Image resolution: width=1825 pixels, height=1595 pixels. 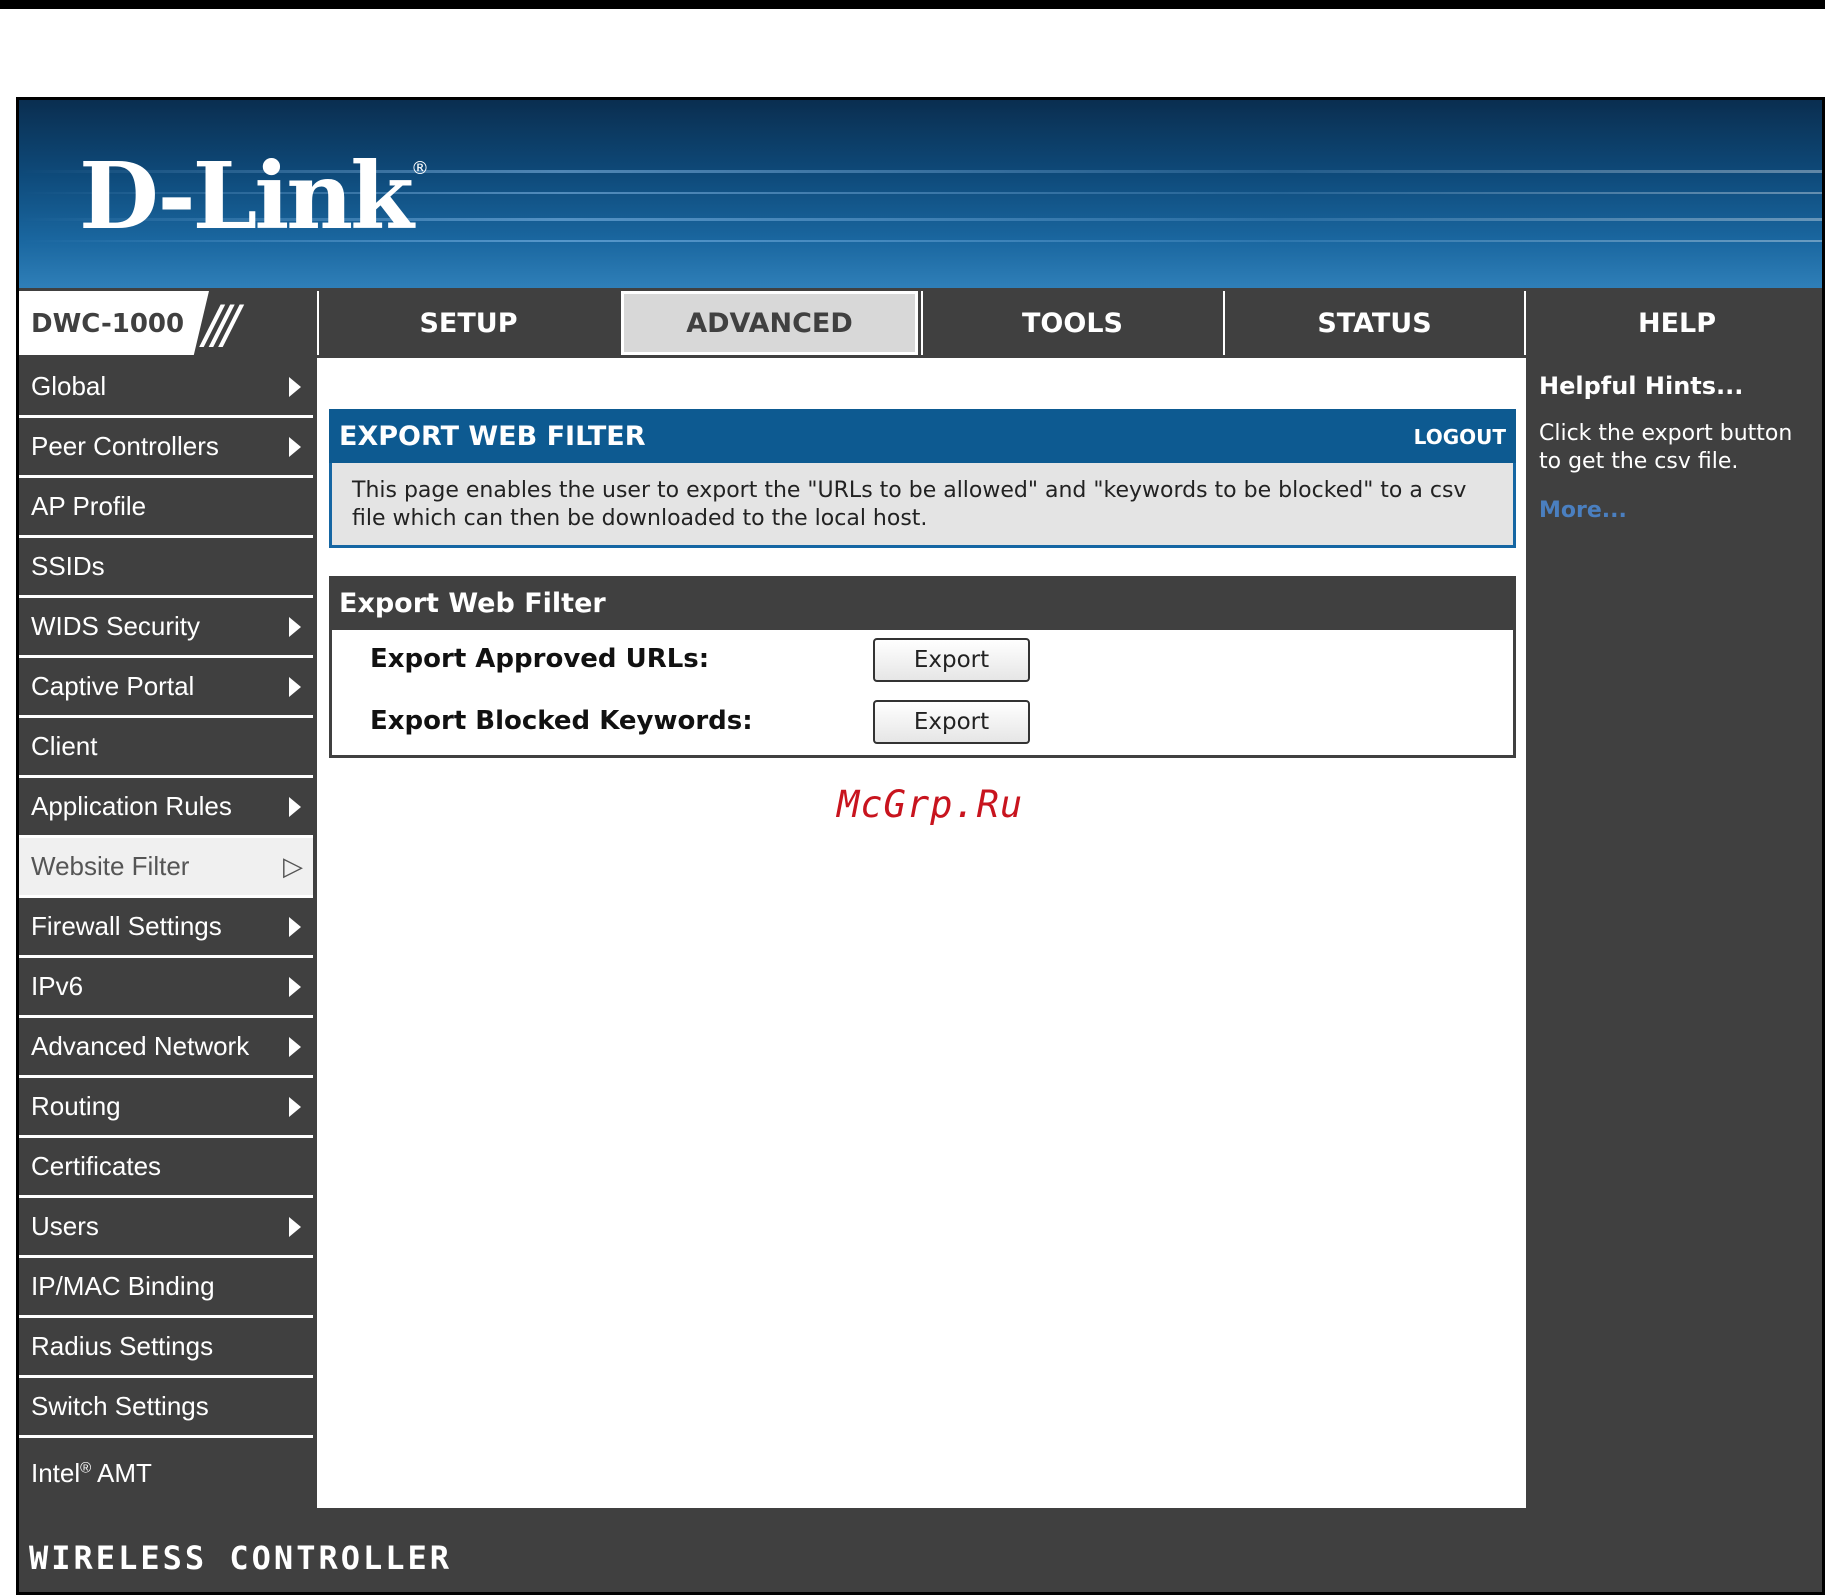 What do you see at coordinates (68, 566) in the screenshot?
I see `sidebar-item-label: SSIDs` at bounding box center [68, 566].